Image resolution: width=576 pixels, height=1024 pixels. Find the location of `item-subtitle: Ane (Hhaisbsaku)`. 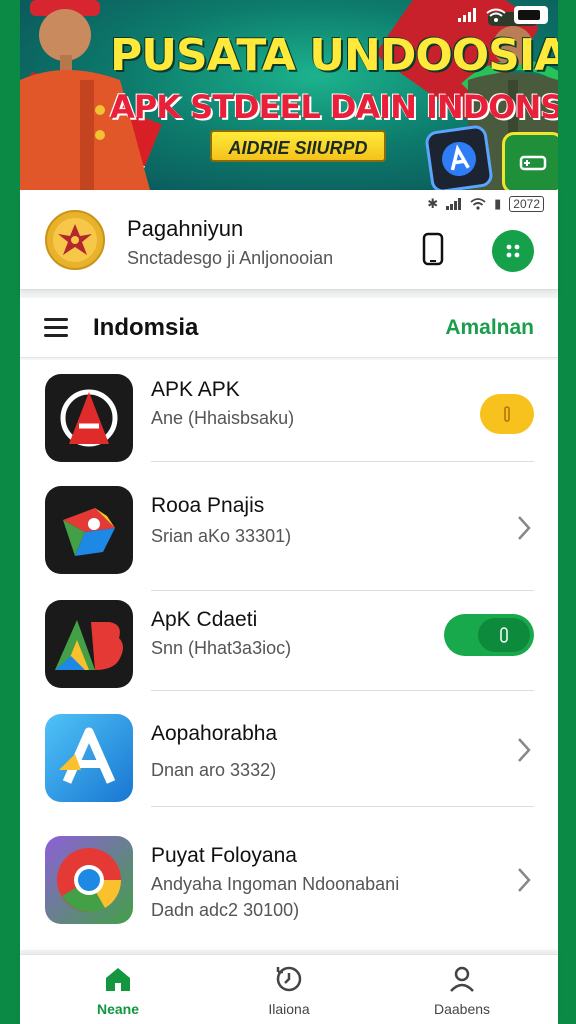

item-subtitle: Ane (Hhaisbsaku) is located at coordinates (223, 418).